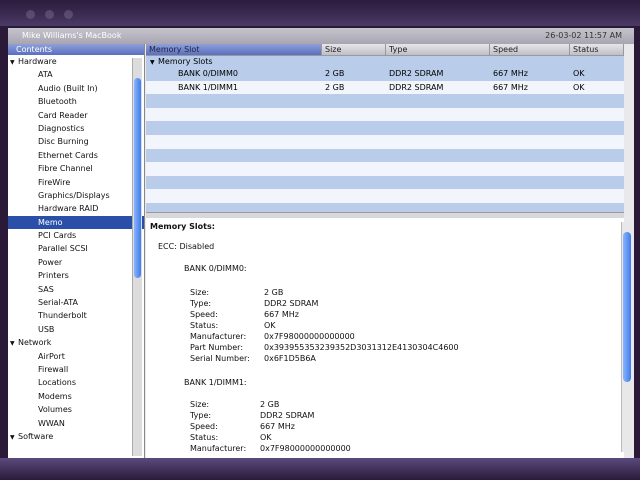 The width and height of the screenshot is (640, 480). What do you see at coordinates (76, 141) in the screenshot?
I see `sidebar-item: Disc Burning` at bounding box center [76, 141].